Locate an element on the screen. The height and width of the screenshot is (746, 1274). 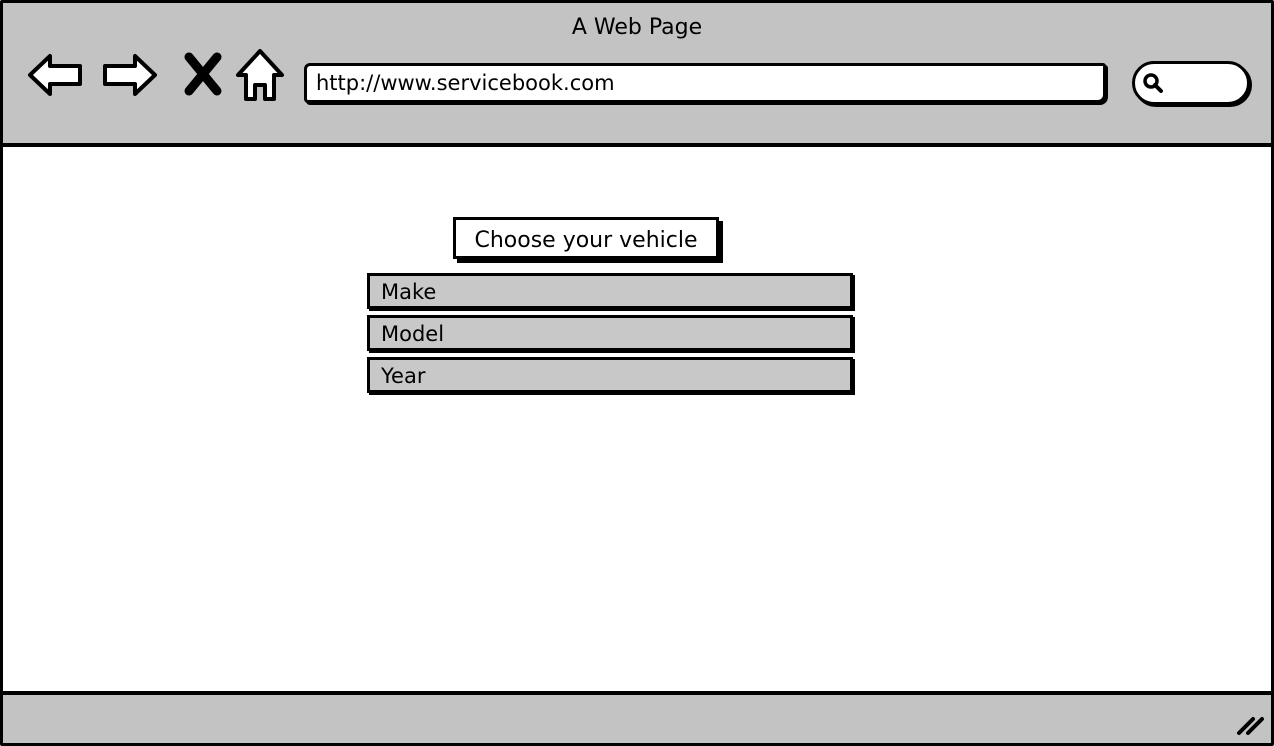
make-dropdown: Make is located at coordinates (610, 291).